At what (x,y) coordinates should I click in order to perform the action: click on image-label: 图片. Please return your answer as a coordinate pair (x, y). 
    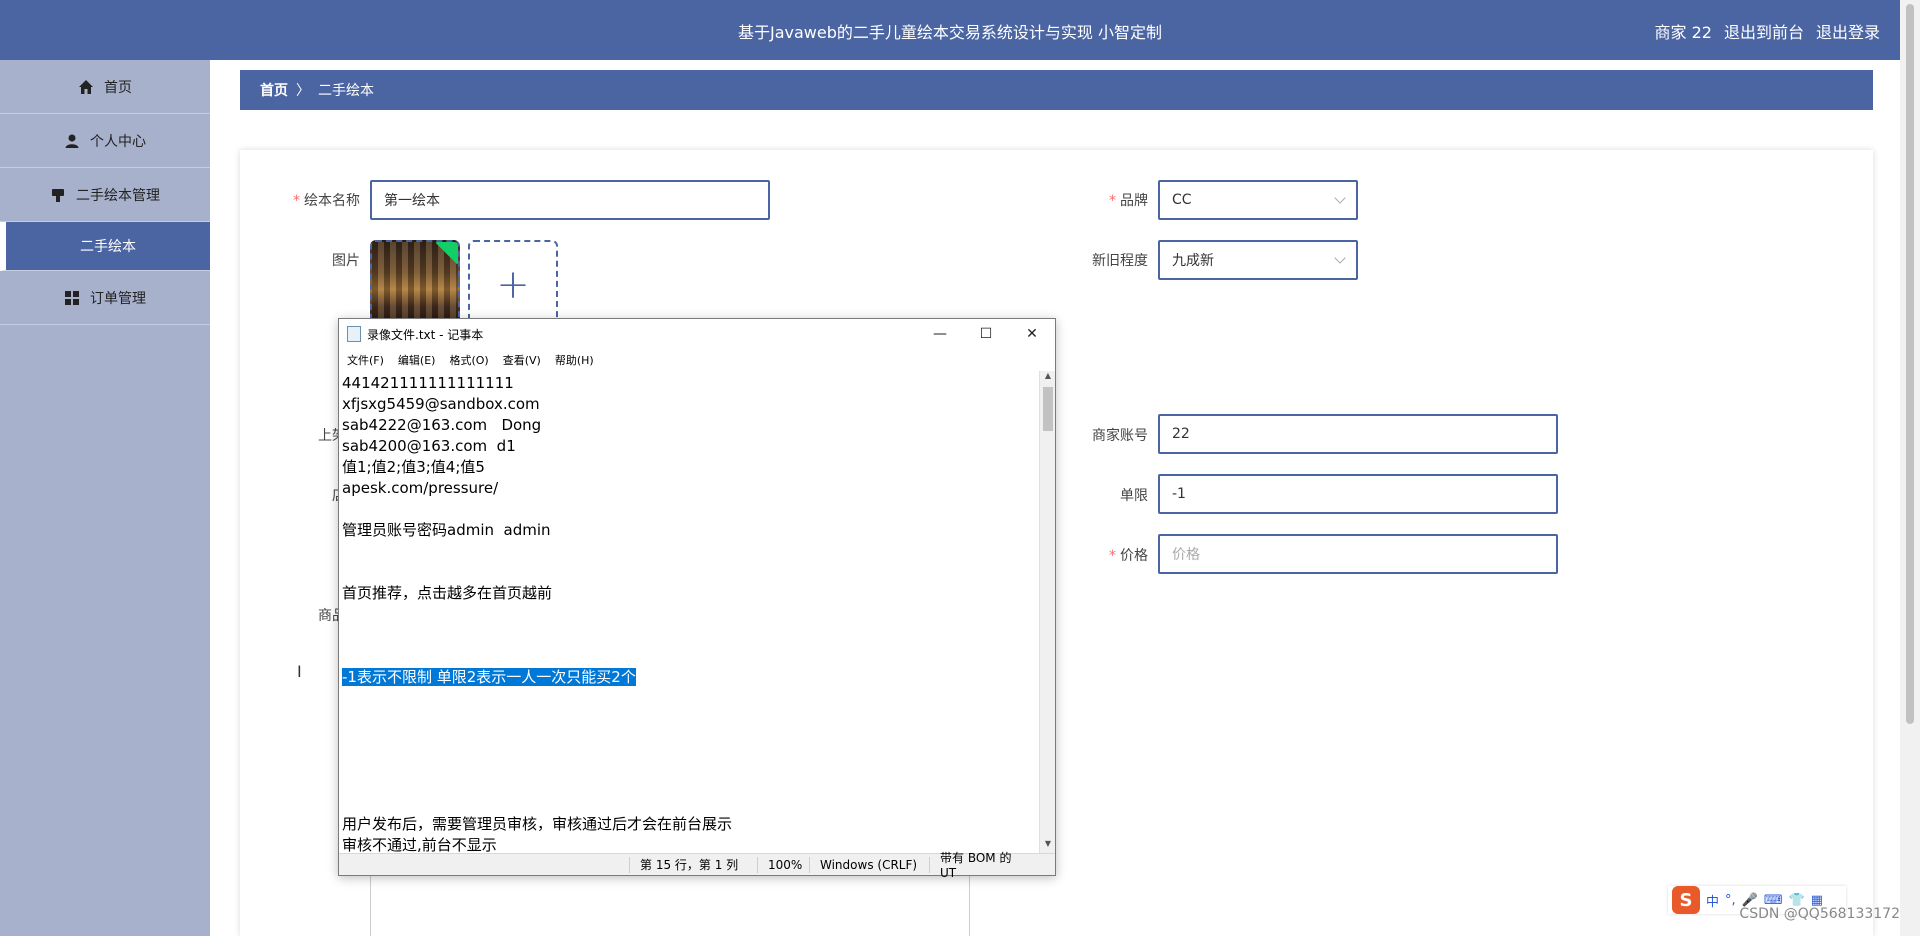
    Looking at the image, I should click on (346, 261).